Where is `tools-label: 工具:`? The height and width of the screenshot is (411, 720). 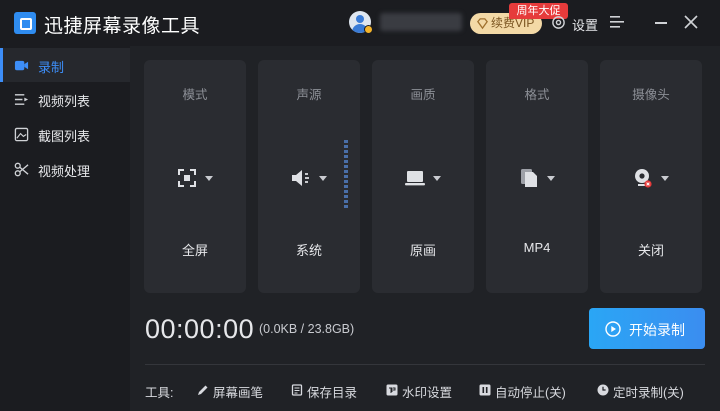 tools-label: 工具: is located at coordinates (159, 393).